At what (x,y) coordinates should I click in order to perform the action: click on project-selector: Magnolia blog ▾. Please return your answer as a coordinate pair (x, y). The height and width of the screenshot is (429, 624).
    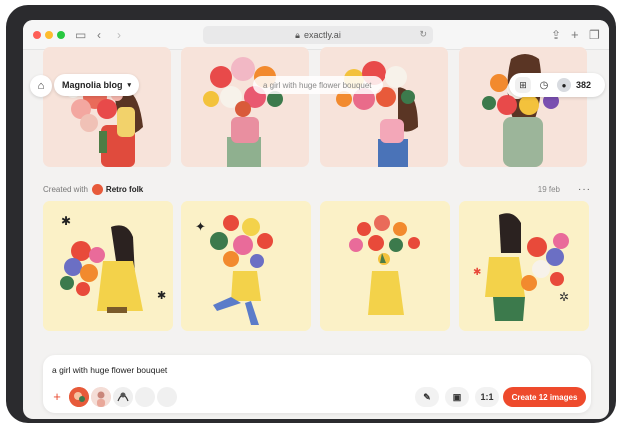
    Looking at the image, I should click on (97, 85).